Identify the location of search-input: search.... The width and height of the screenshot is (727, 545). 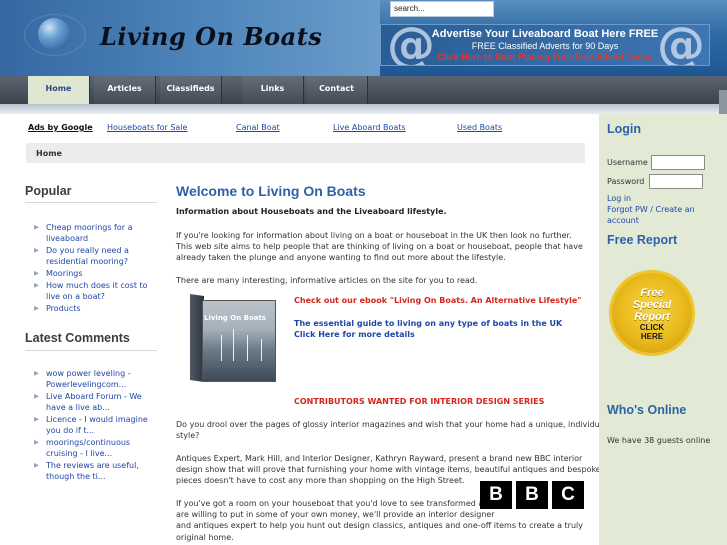
(442, 9).